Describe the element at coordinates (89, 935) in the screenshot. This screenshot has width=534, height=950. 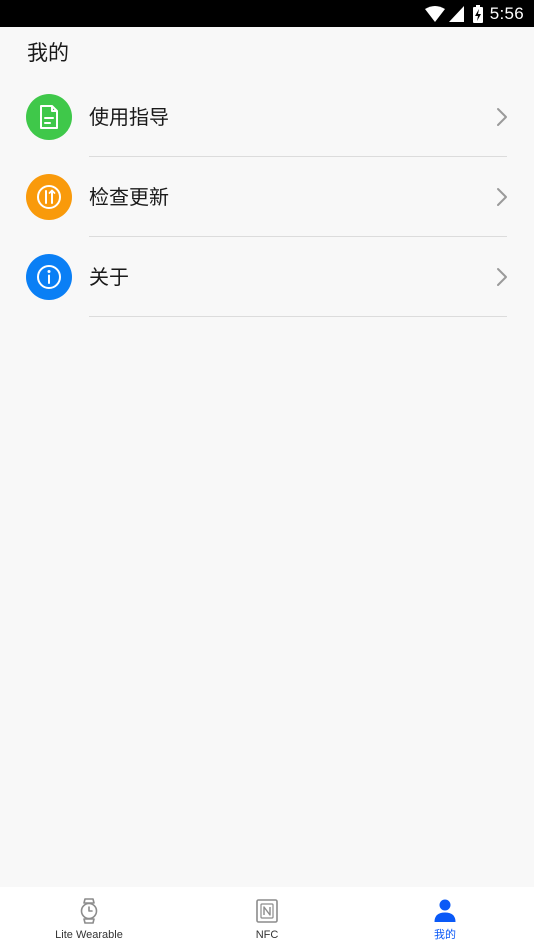
I see `tab-label: Lite Wearable` at that location.